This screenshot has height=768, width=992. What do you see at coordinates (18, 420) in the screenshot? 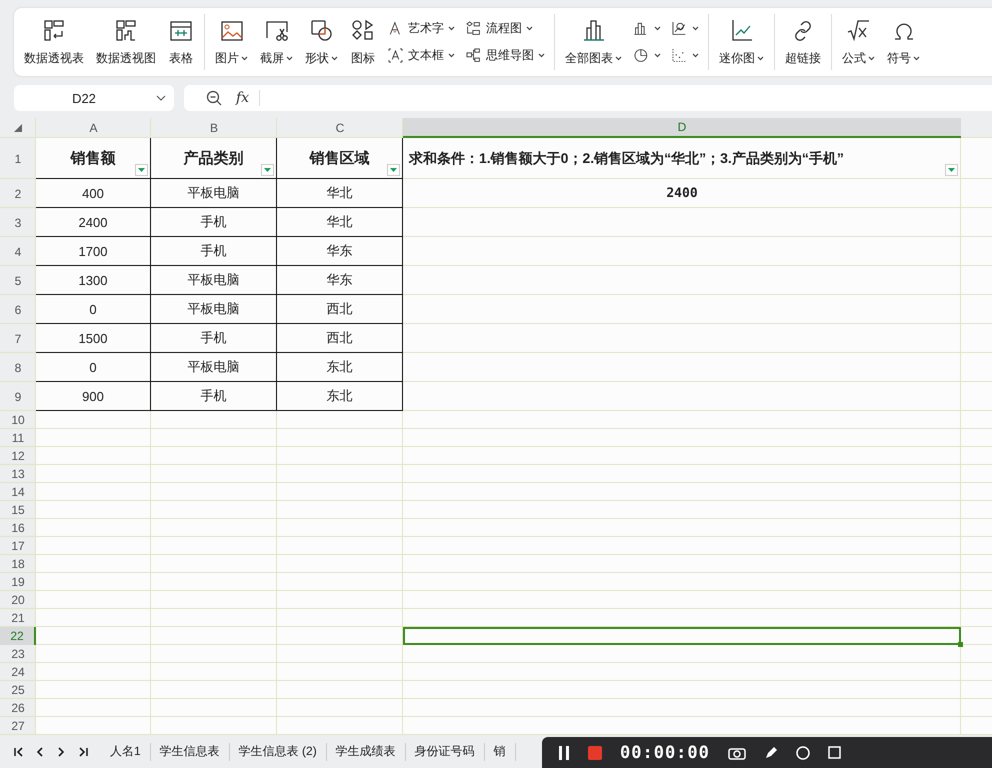
I see `row-header: 10` at bounding box center [18, 420].